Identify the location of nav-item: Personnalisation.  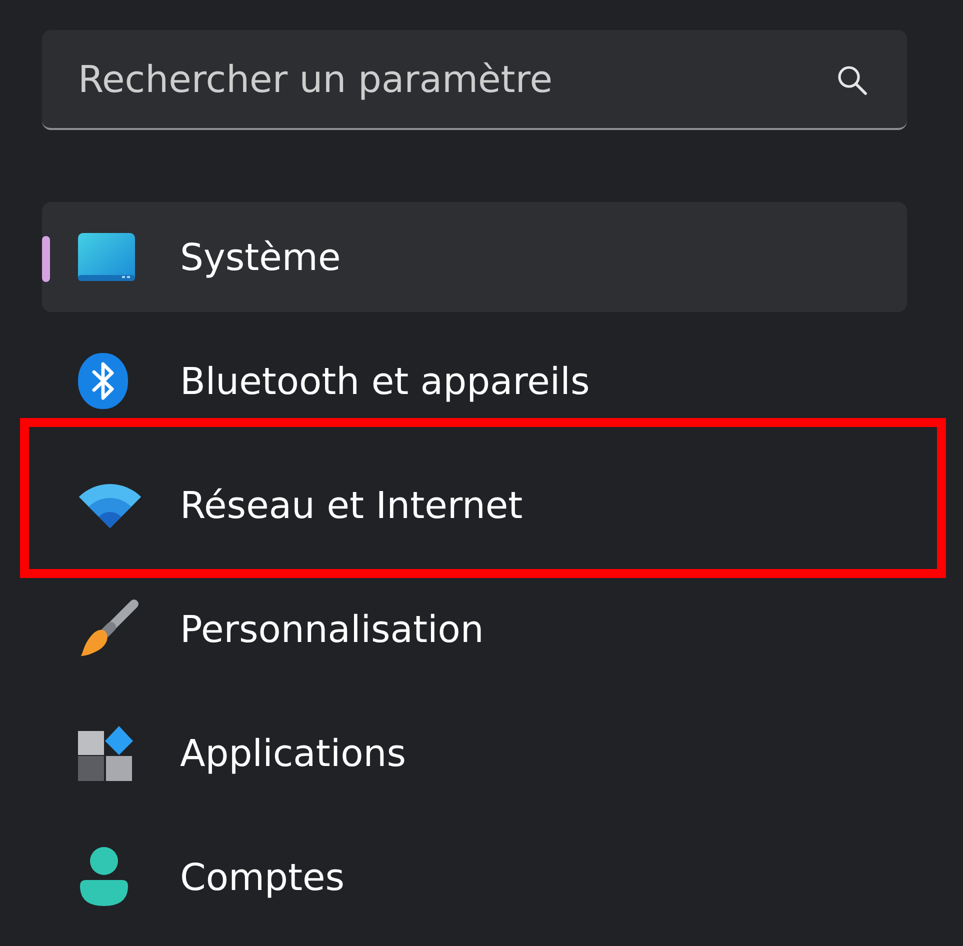
(474, 629).